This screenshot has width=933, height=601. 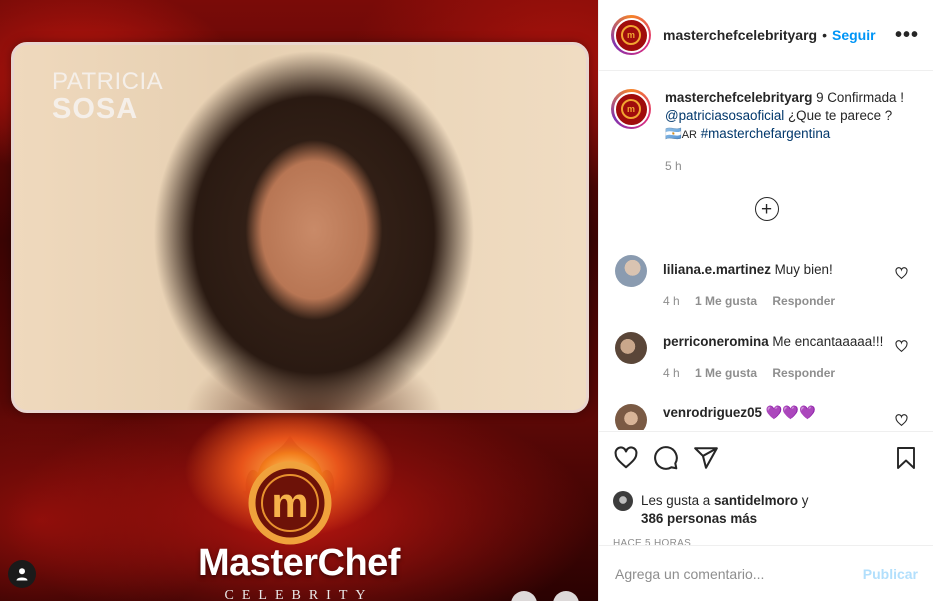 I want to click on tagged-users-button, so click(x=22, y=574).